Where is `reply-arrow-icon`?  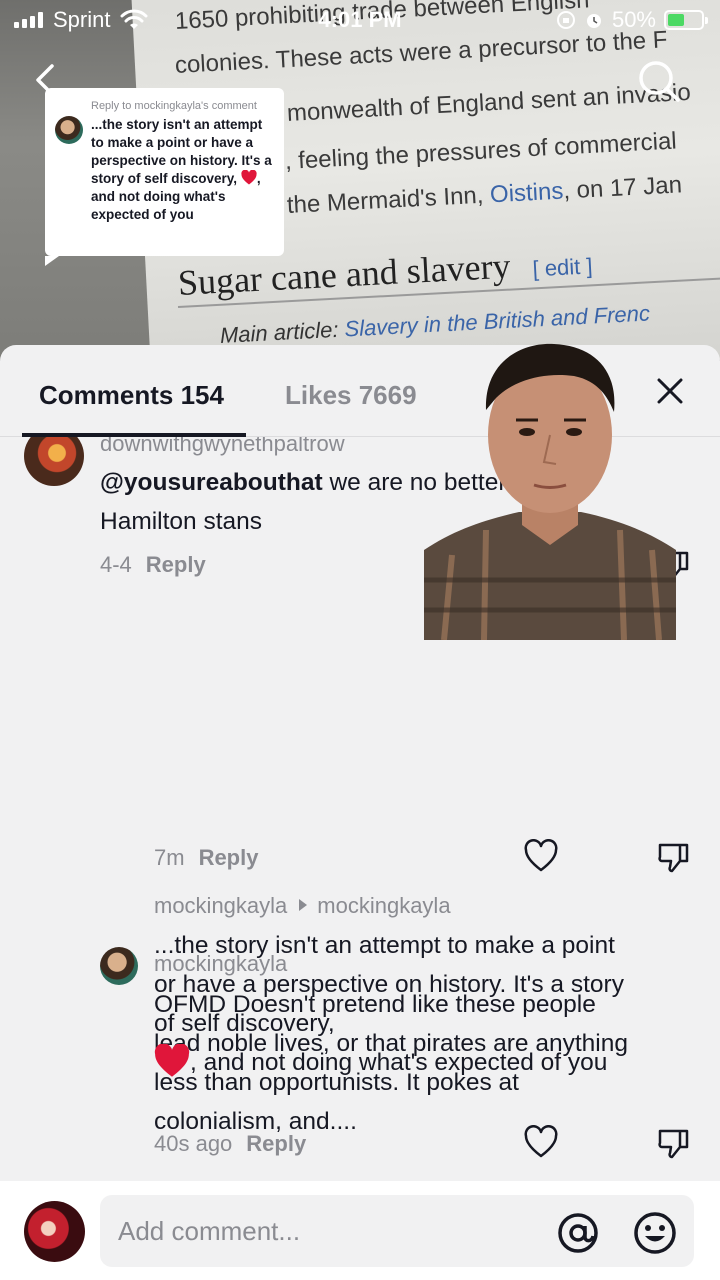 reply-arrow-icon is located at coordinates (303, 905).